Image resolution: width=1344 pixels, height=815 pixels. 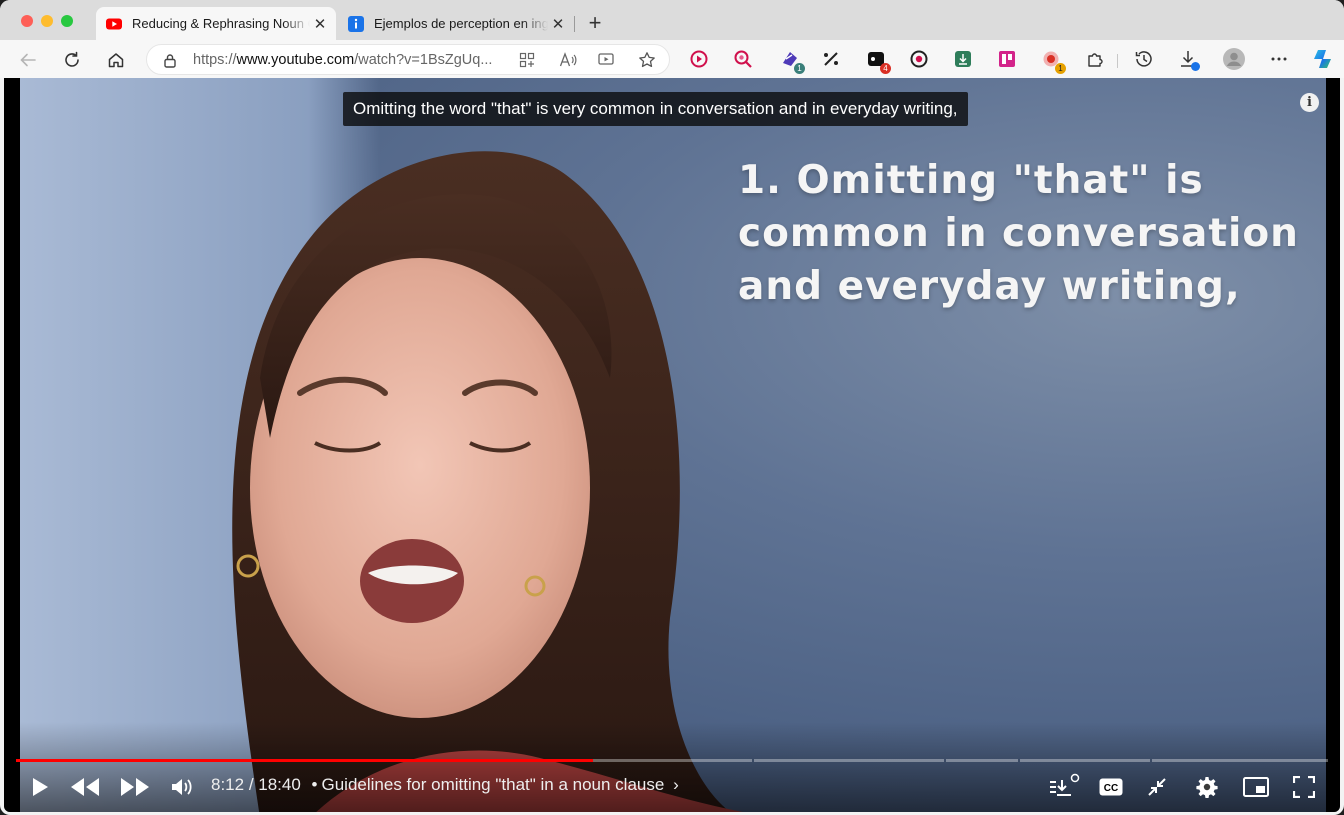 What do you see at coordinates (135, 787) in the screenshot?
I see `fast-forward-icon` at bounding box center [135, 787].